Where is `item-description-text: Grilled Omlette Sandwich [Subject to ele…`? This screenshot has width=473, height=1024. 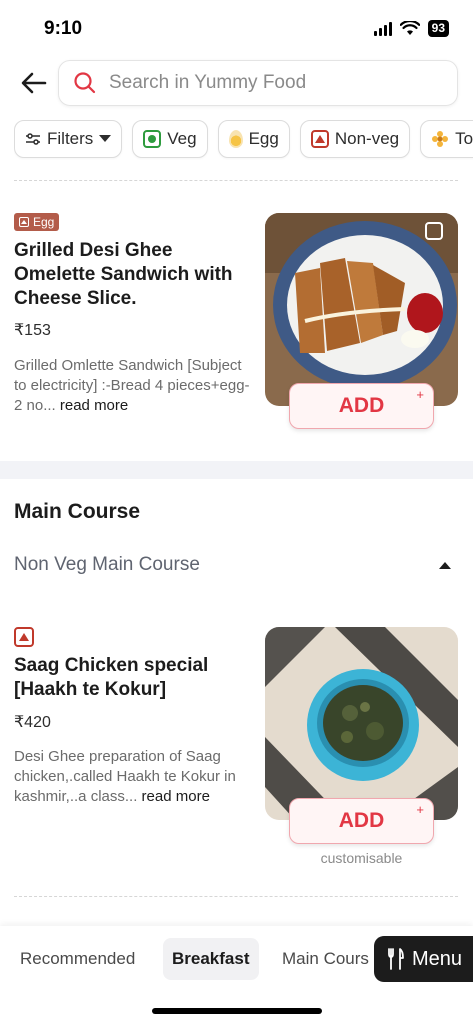 item-description-text: Grilled Omlette Sandwich [Subject to ele… is located at coordinates (132, 385).